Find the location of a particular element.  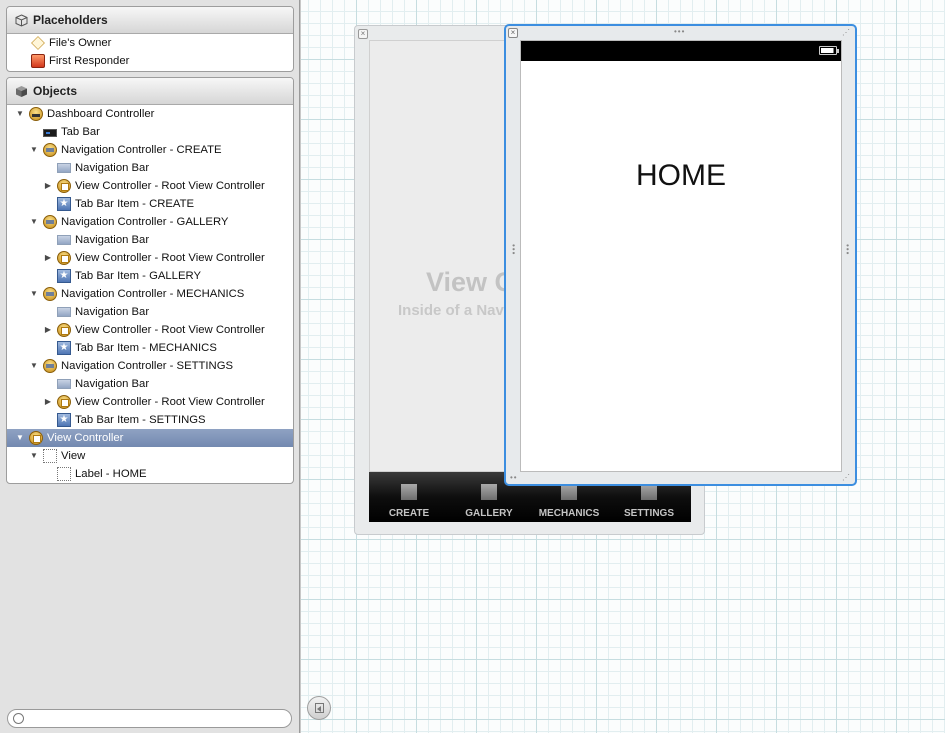

outline-row: ▼ View Controller is located at coordinates (150, 438).